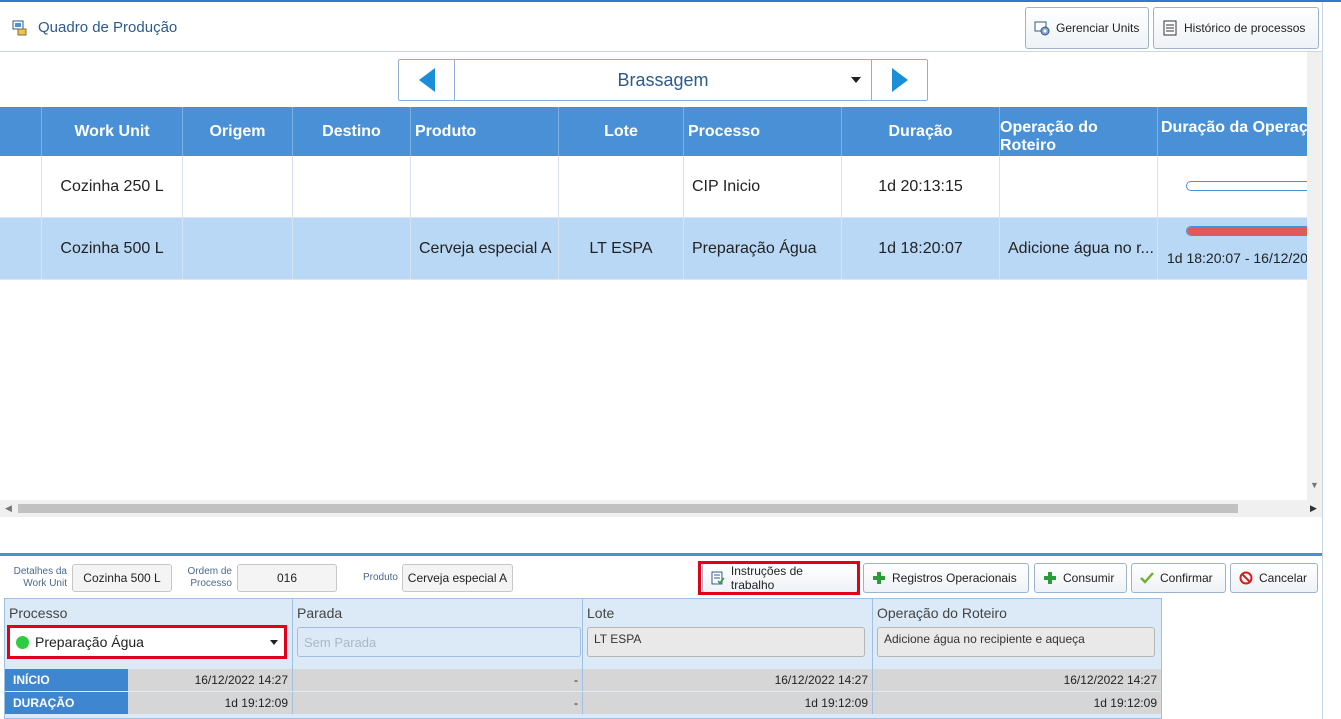 The image size is (1341, 719). Describe the element at coordinates (1232, 131) in the screenshot. I see `col-header-duracao-operacao: Duração da Operação d` at that location.